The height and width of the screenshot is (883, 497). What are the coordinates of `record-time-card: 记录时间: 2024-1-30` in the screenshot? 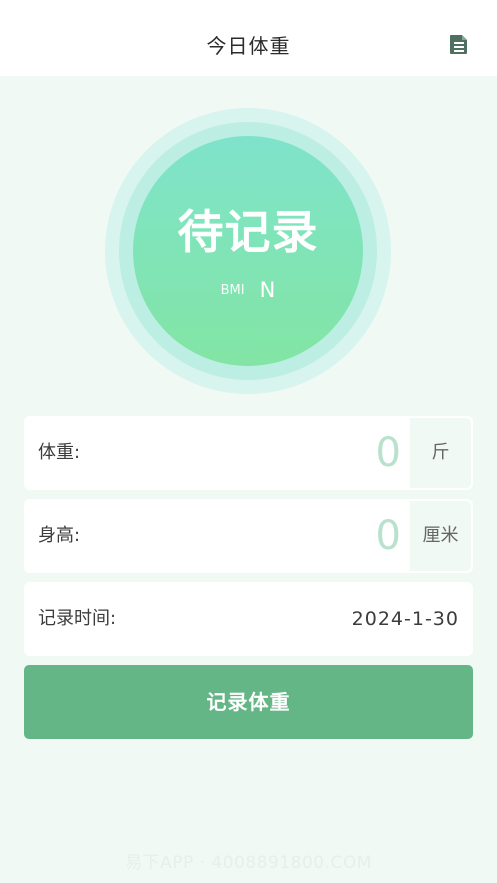 It's located at (248, 619).